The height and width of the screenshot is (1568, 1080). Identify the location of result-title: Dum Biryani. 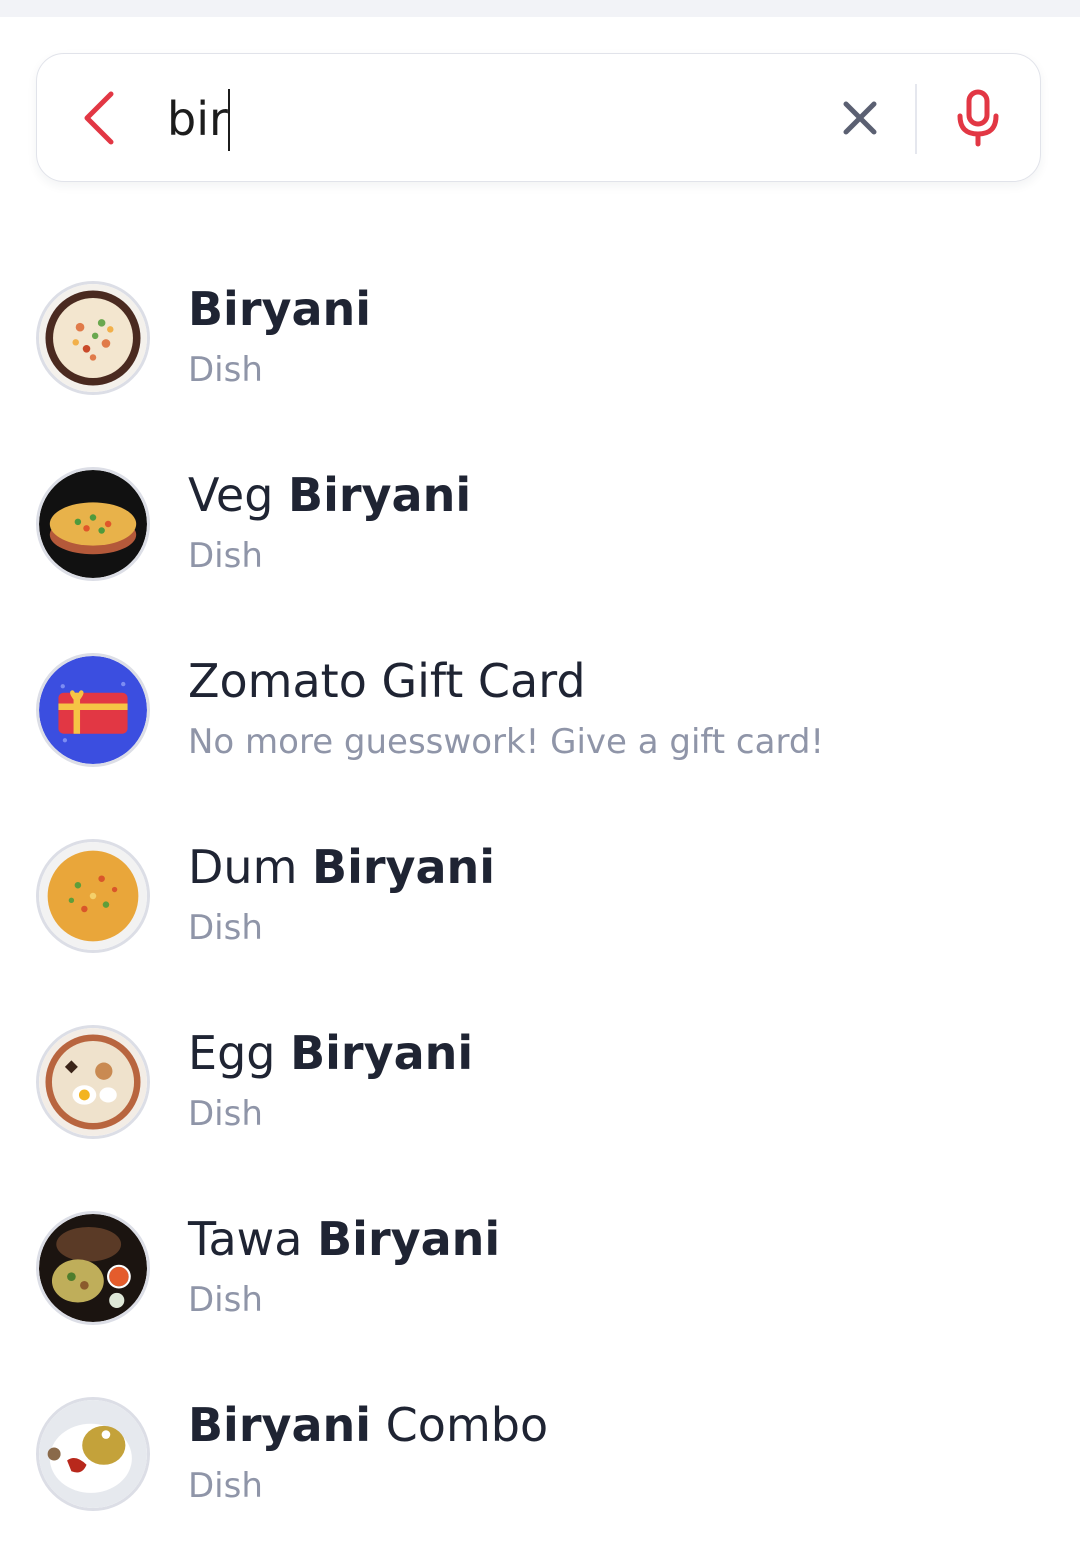
(341, 867).